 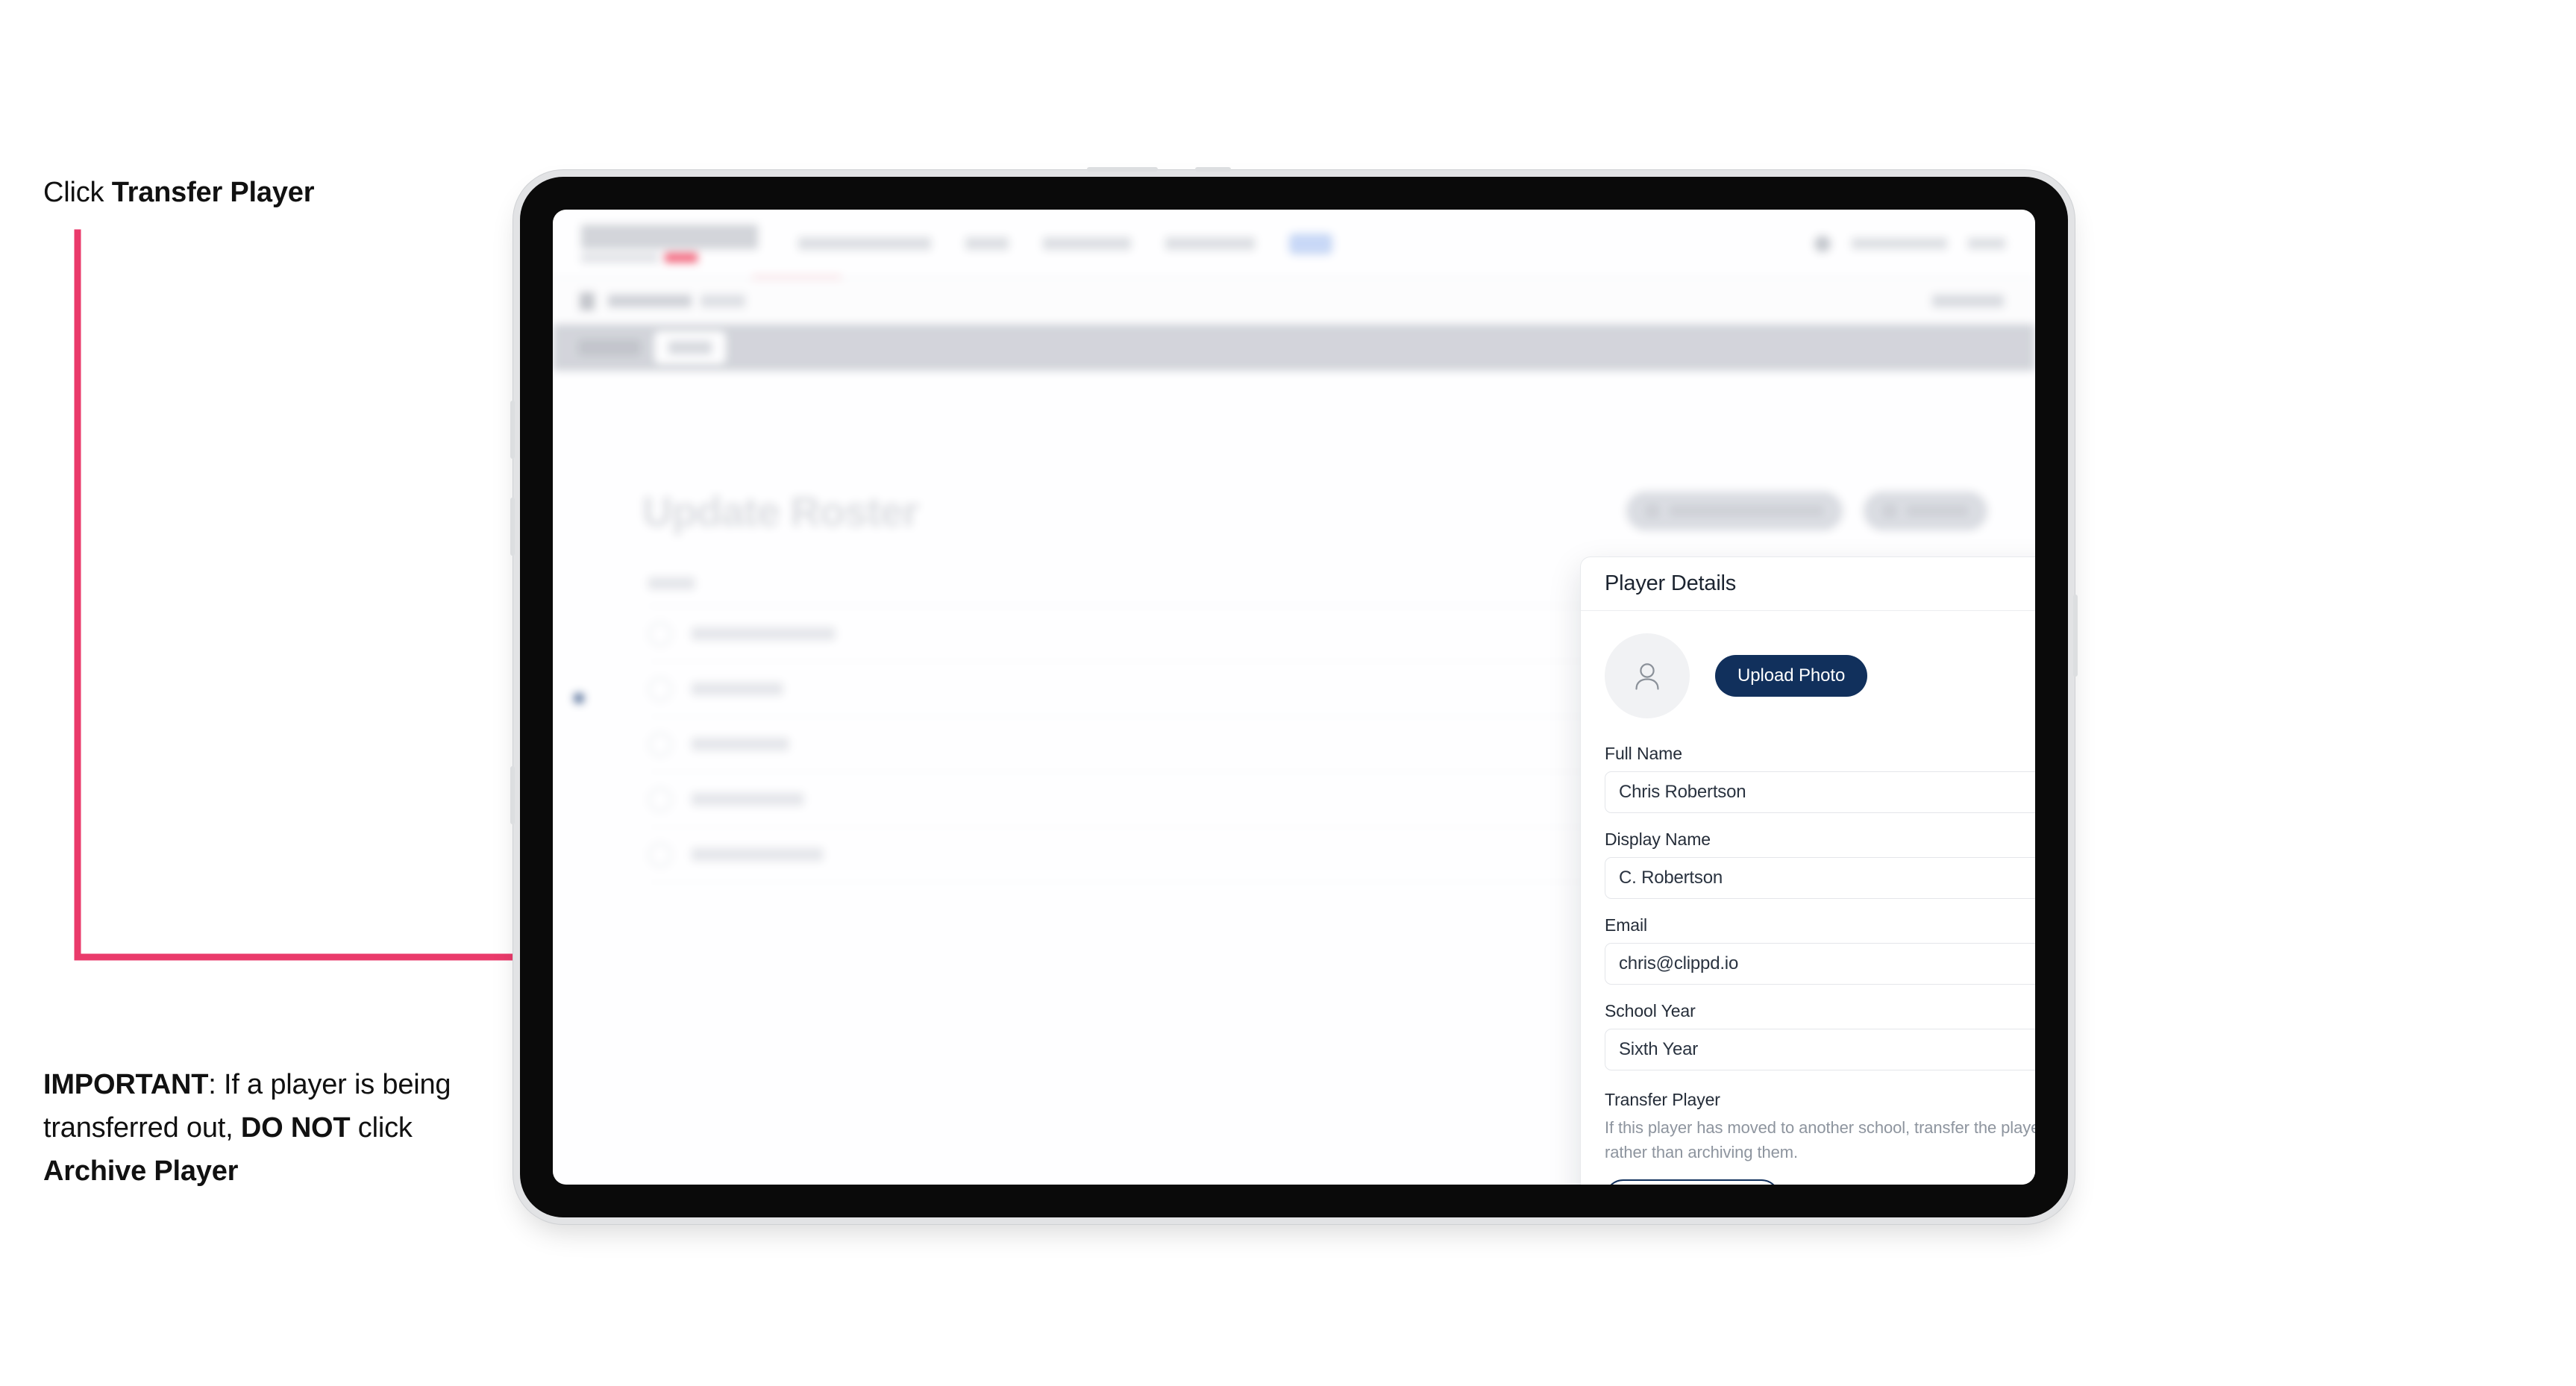 What do you see at coordinates (1626, 925) in the screenshot?
I see `field-label-email: Email` at bounding box center [1626, 925].